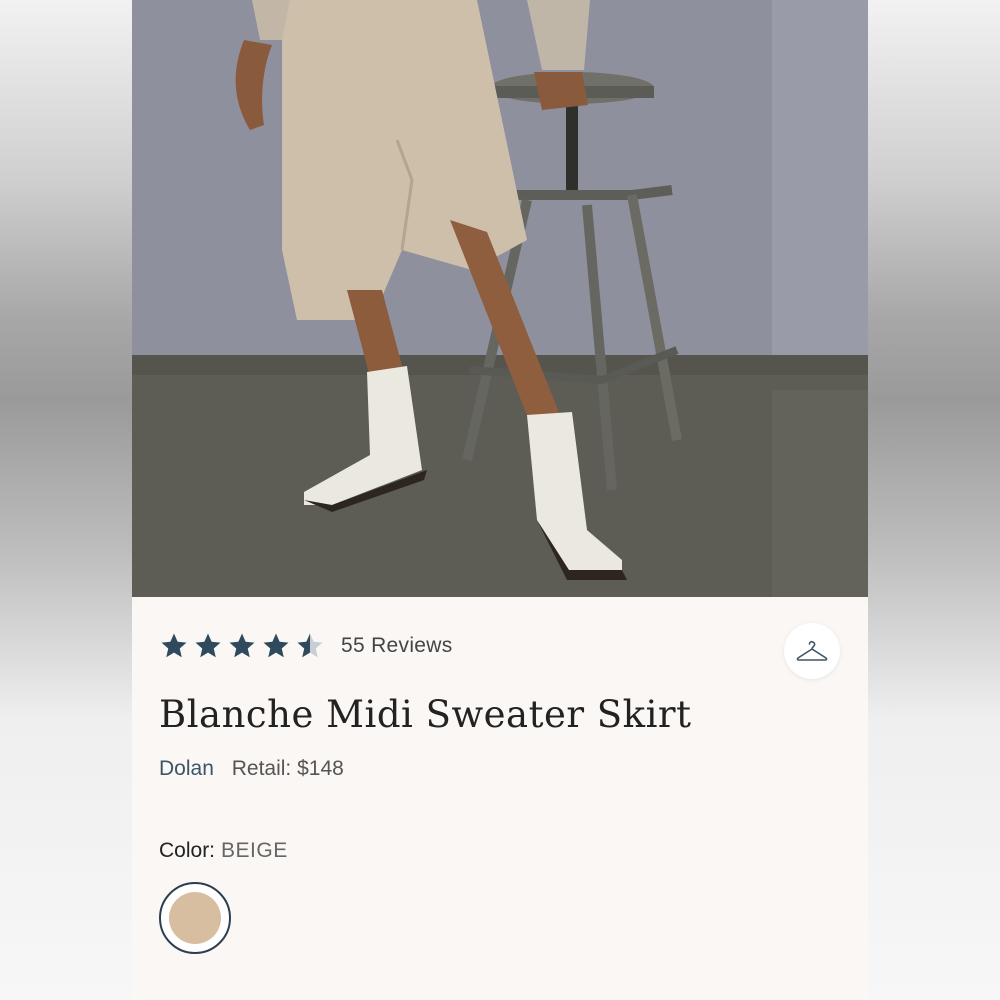 This screenshot has height=1000, width=1000. I want to click on save-to-closet-button, so click(812, 651).